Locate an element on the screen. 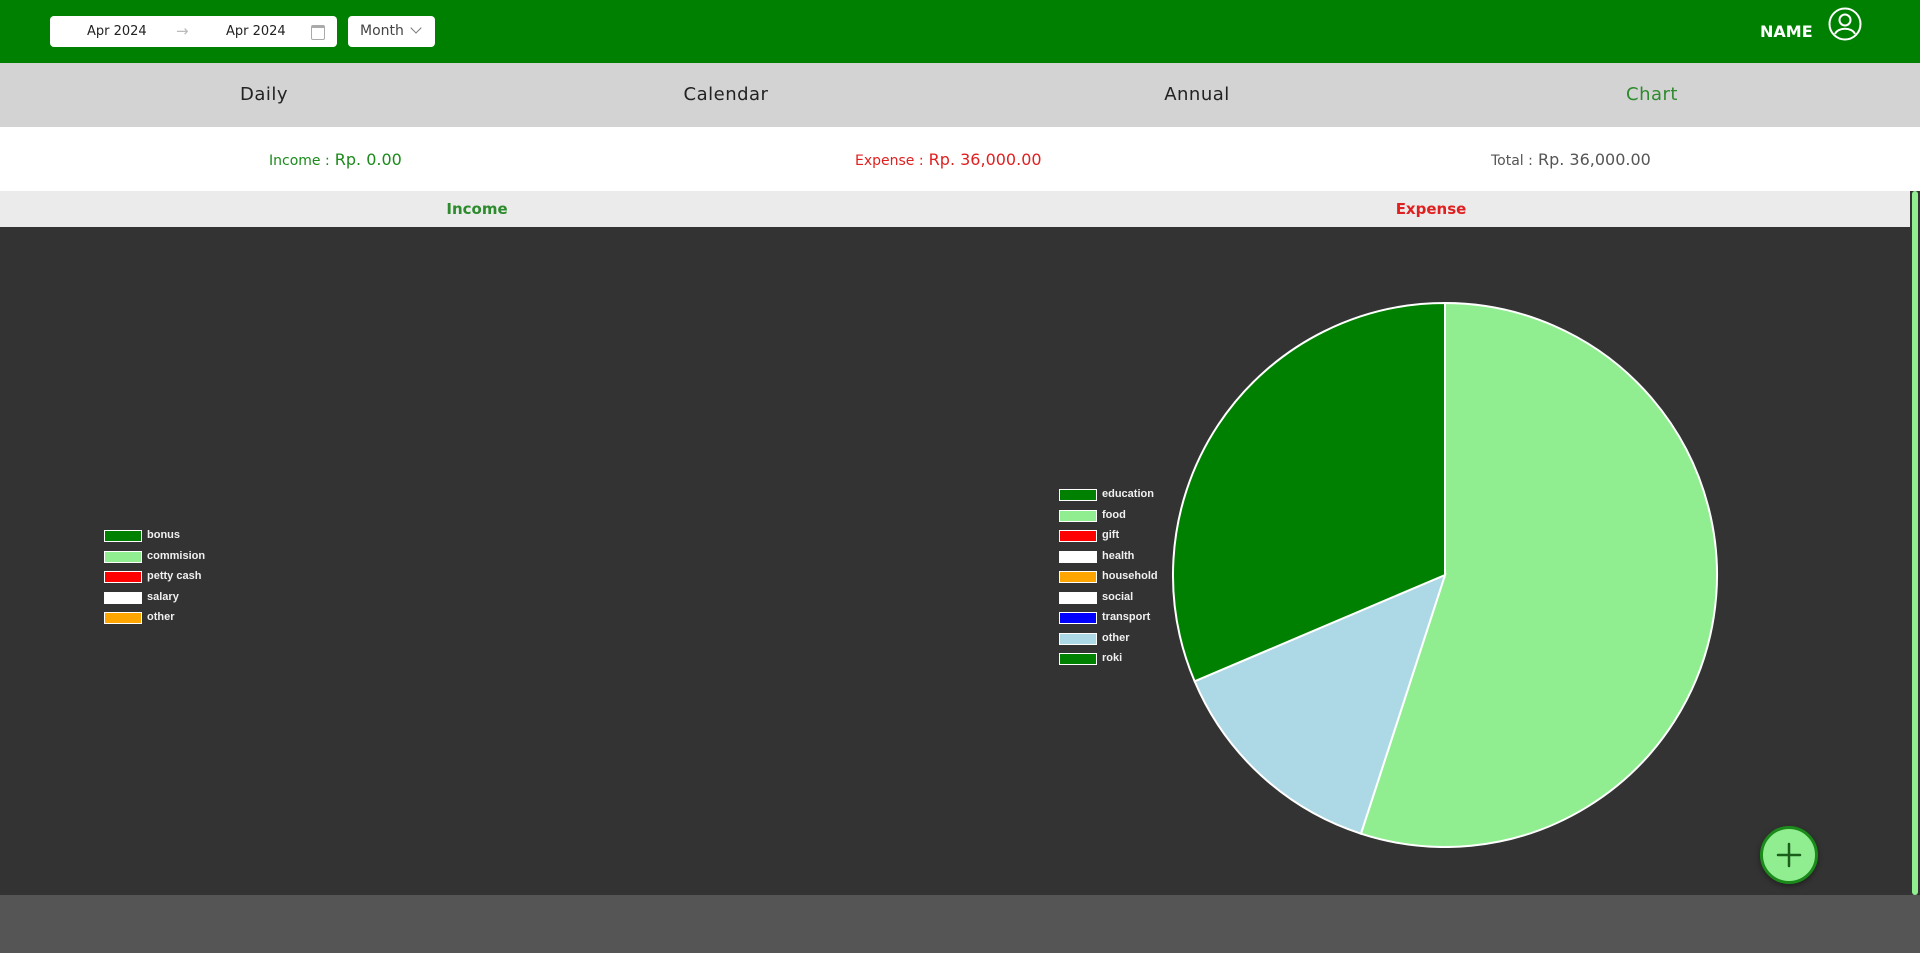 The width and height of the screenshot is (1920, 953). view-tabs: Daily Calendar Annual Chart is located at coordinates (960, 95).